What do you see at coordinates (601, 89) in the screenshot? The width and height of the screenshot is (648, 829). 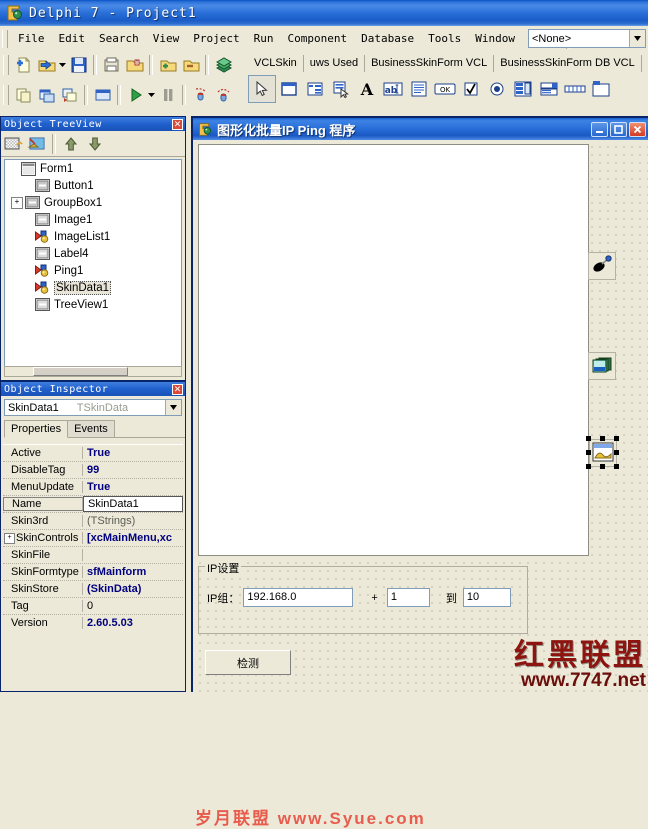 I see `palette-groupbox` at bounding box center [601, 89].